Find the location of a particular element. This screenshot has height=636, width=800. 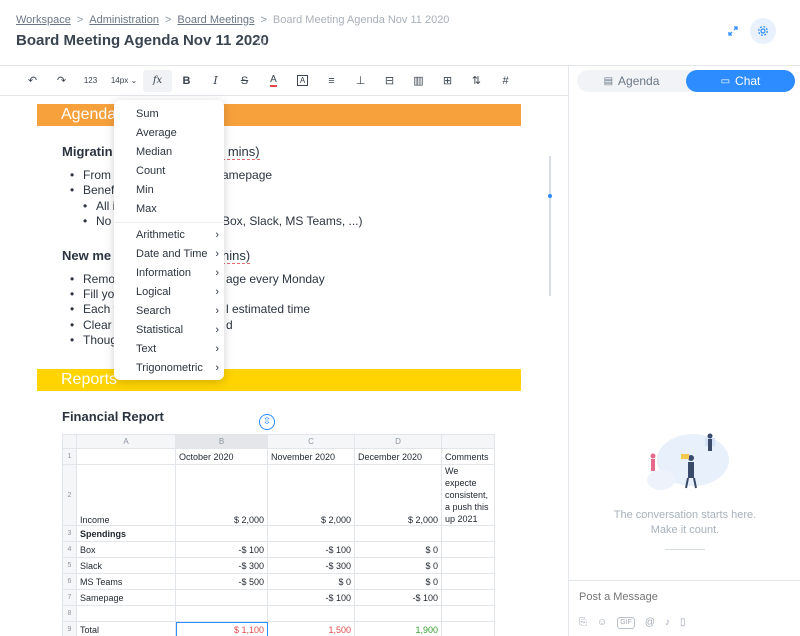

align-left-icon: ≡ is located at coordinates (331, 81).